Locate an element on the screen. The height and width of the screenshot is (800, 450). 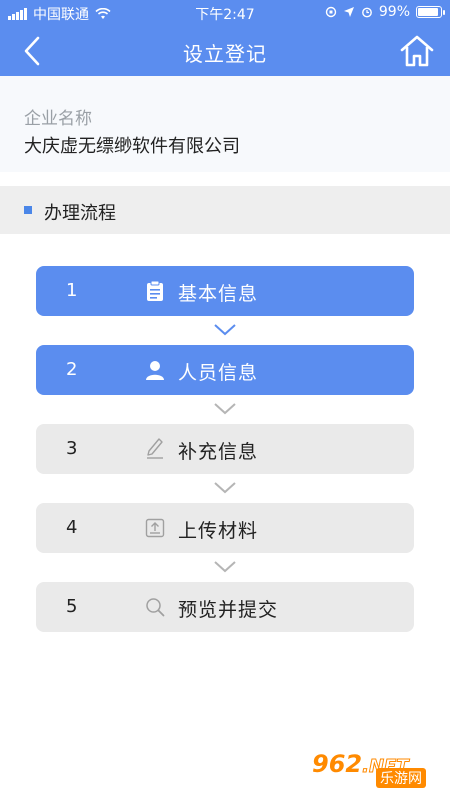
step-basic-info: 1 基本信息 is located at coordinates (225, 291).